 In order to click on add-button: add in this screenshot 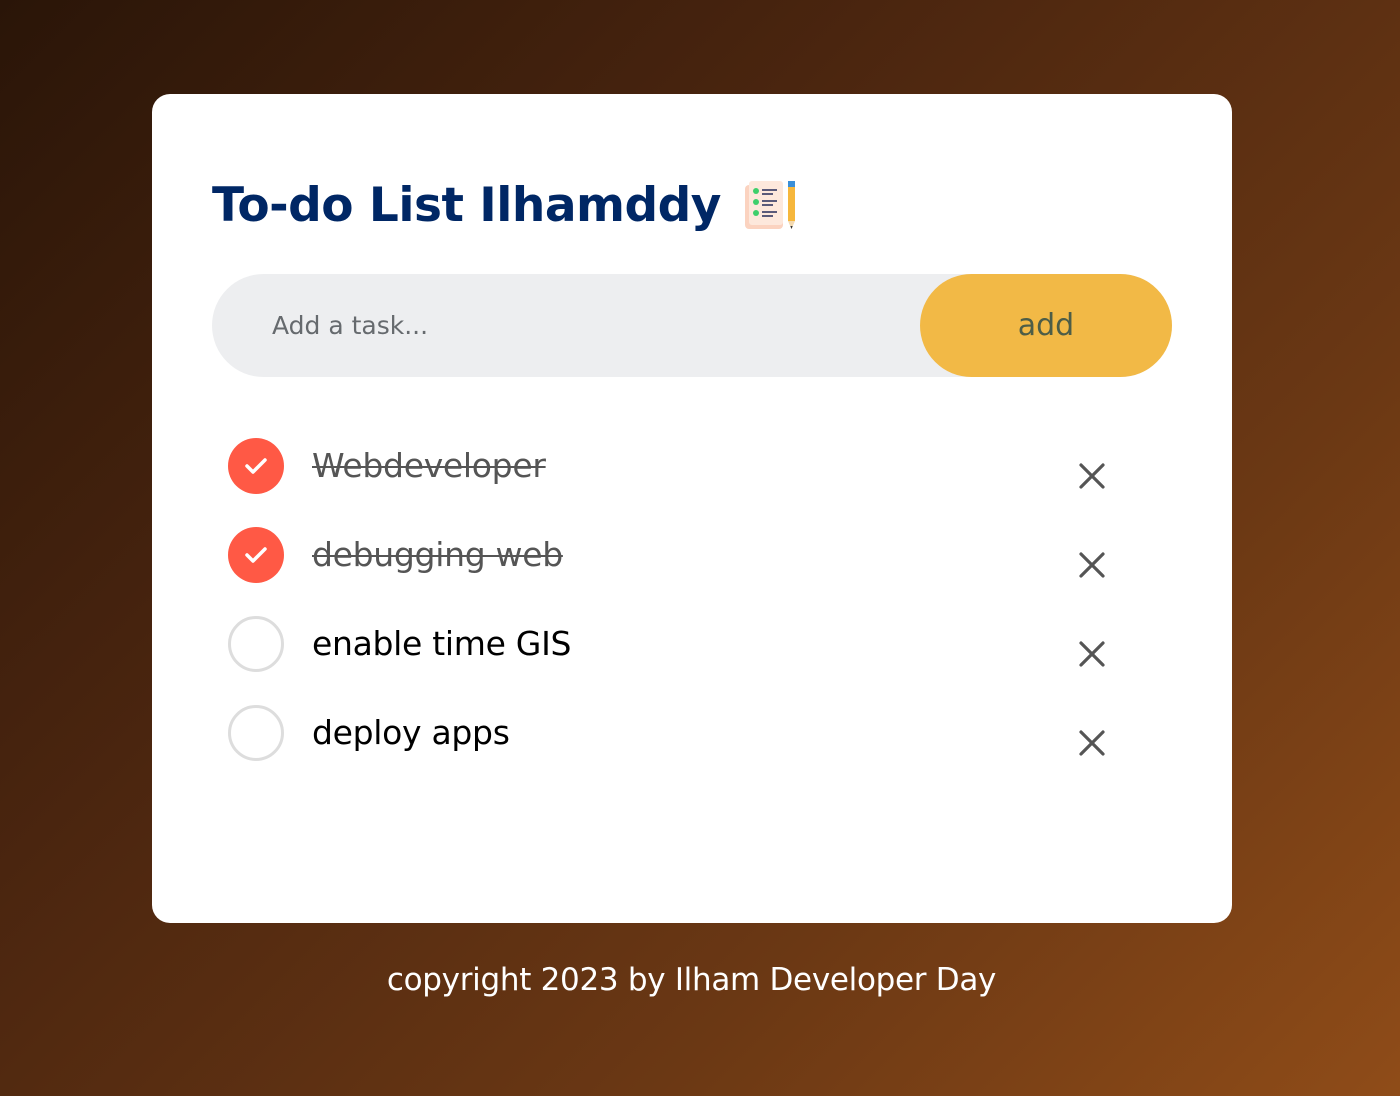, I will do `click(1046, 325)`.